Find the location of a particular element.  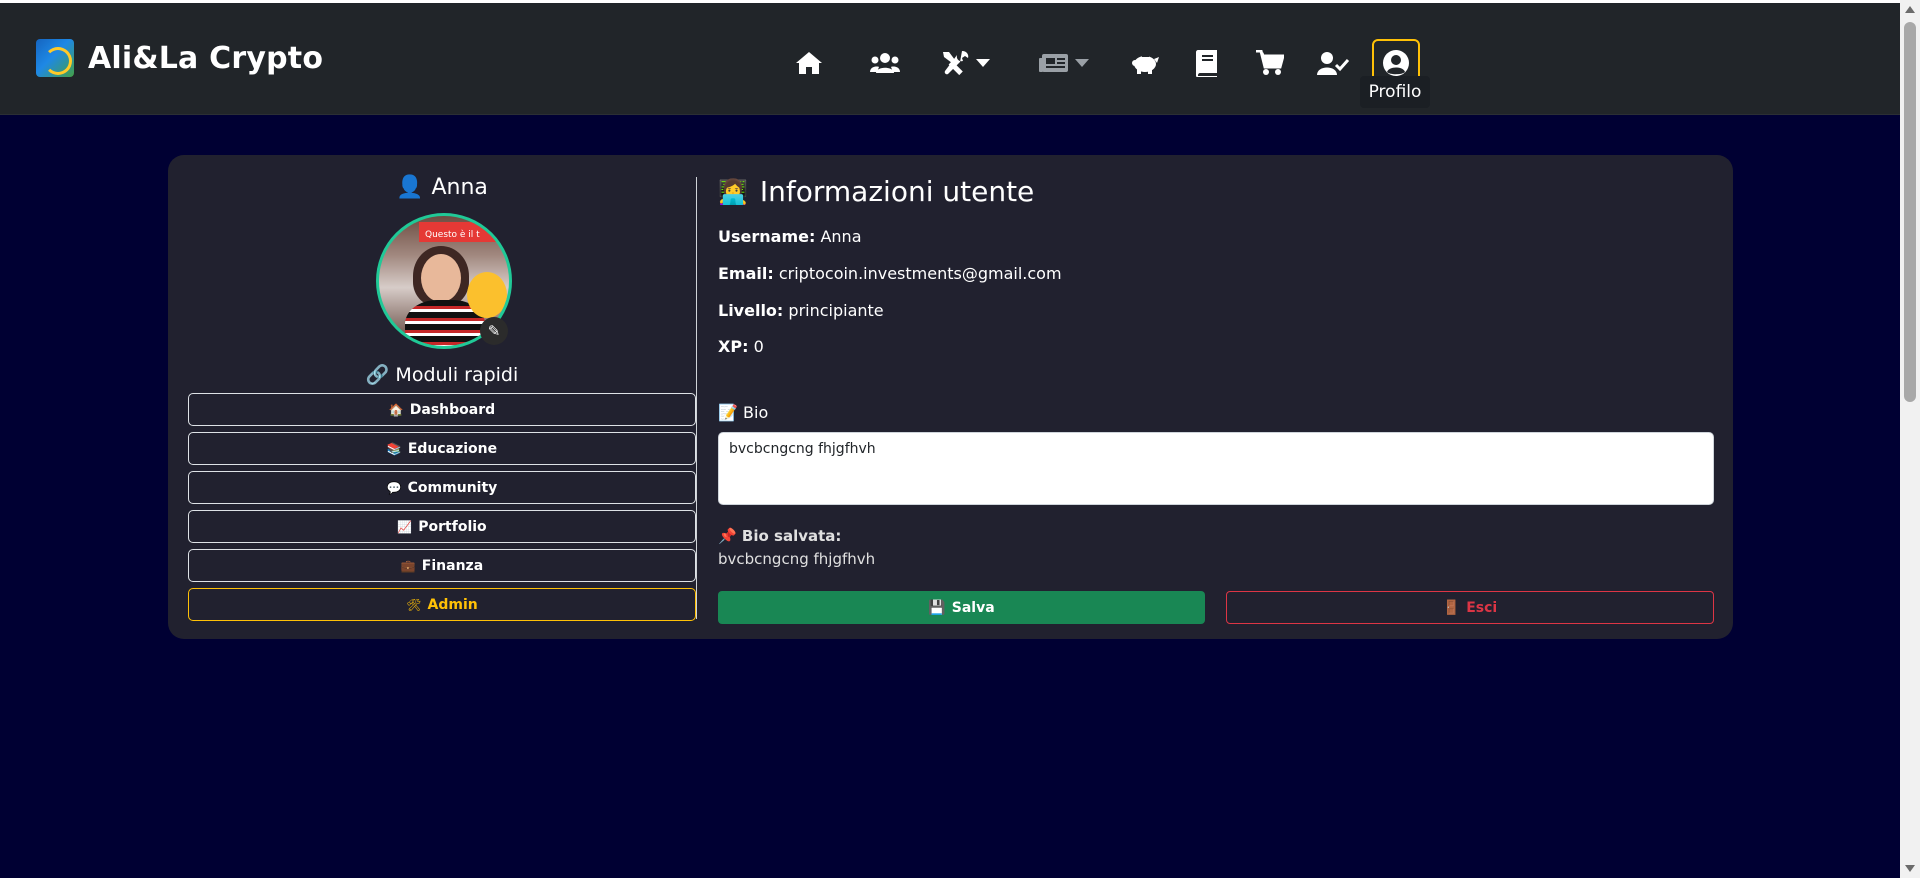

floppy-disk-icon: 💾 is located at coordinates (937, 607).